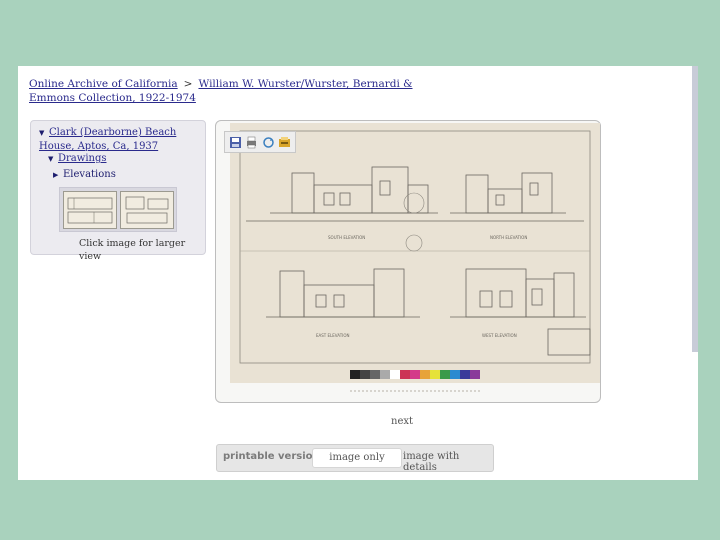  What do you see at coordinates (89, 174) in the screenshot?
I see `tree-label-elevations: Elevations` at bounding box center [89, 174].